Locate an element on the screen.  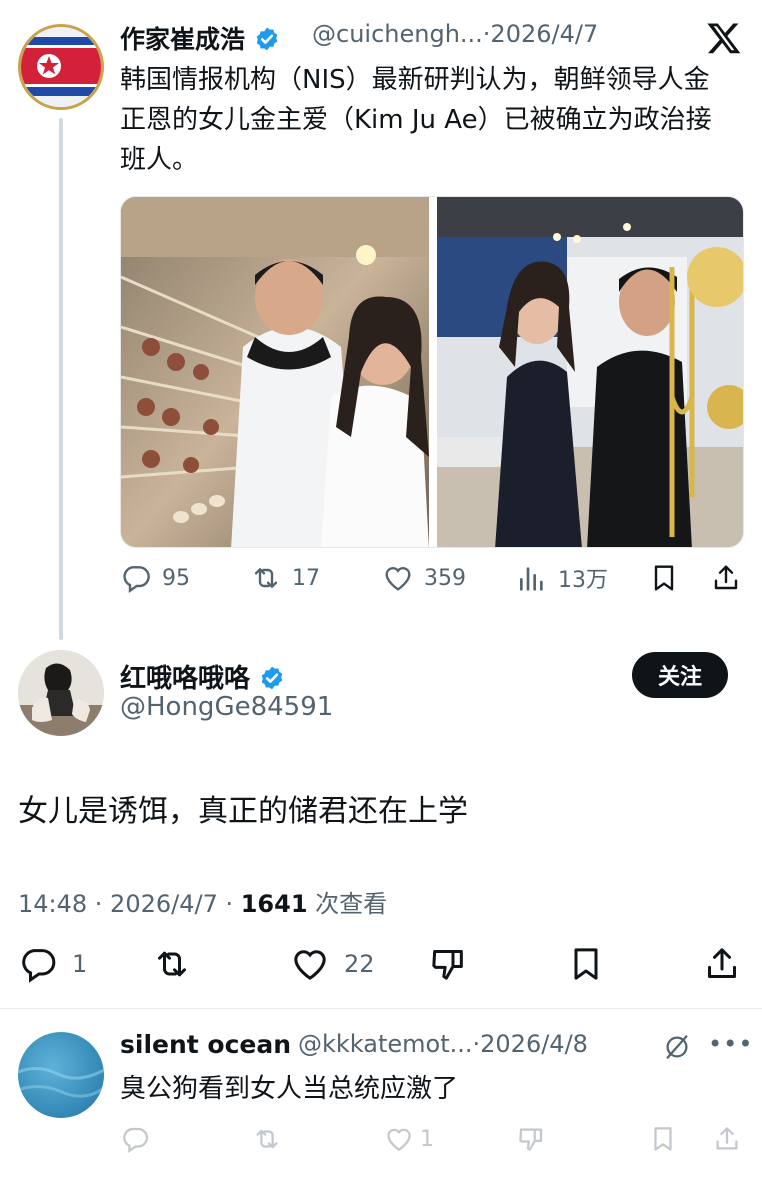
view-count: 1641 is located at coordinates (274, 904).